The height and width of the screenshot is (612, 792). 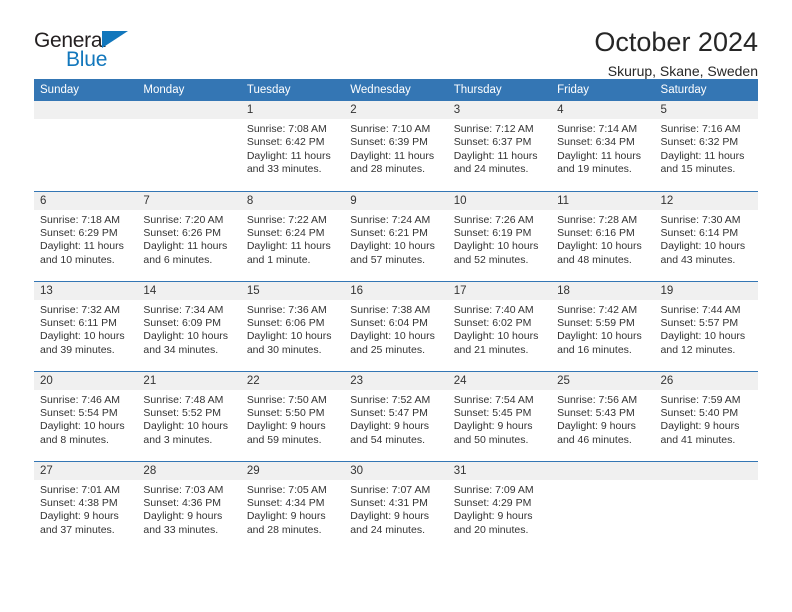 What do you see at coordinates (79, 232) in the screenshot?
I see `sunset-text: Sunset: 6:29 PM` at bounding box center [79, 232].